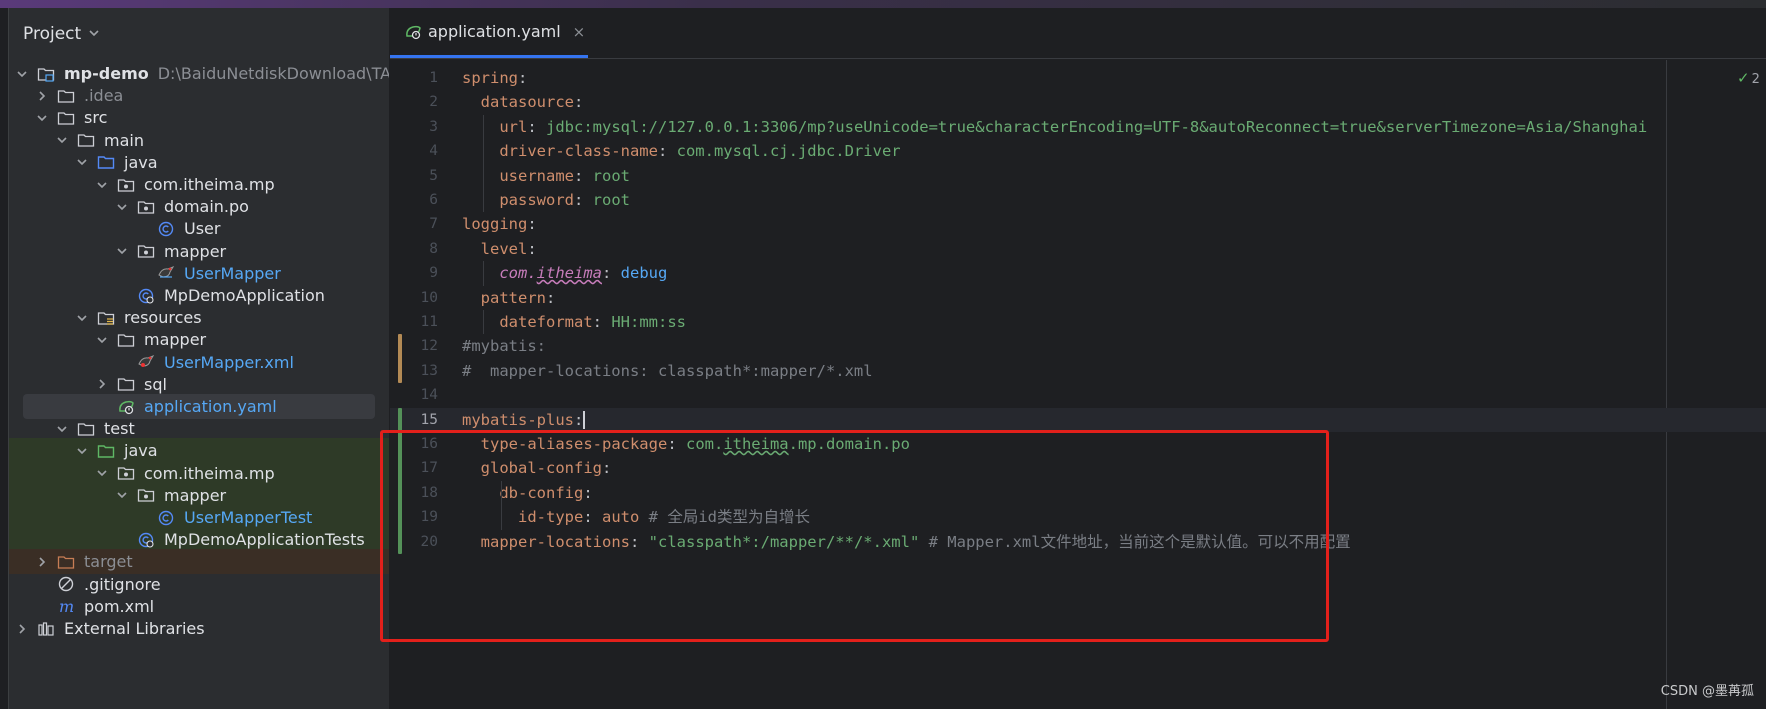 Image resolution: width=1766 pixels, height=709 pixels. I want to click on line-number: 8, so click(433, 248).